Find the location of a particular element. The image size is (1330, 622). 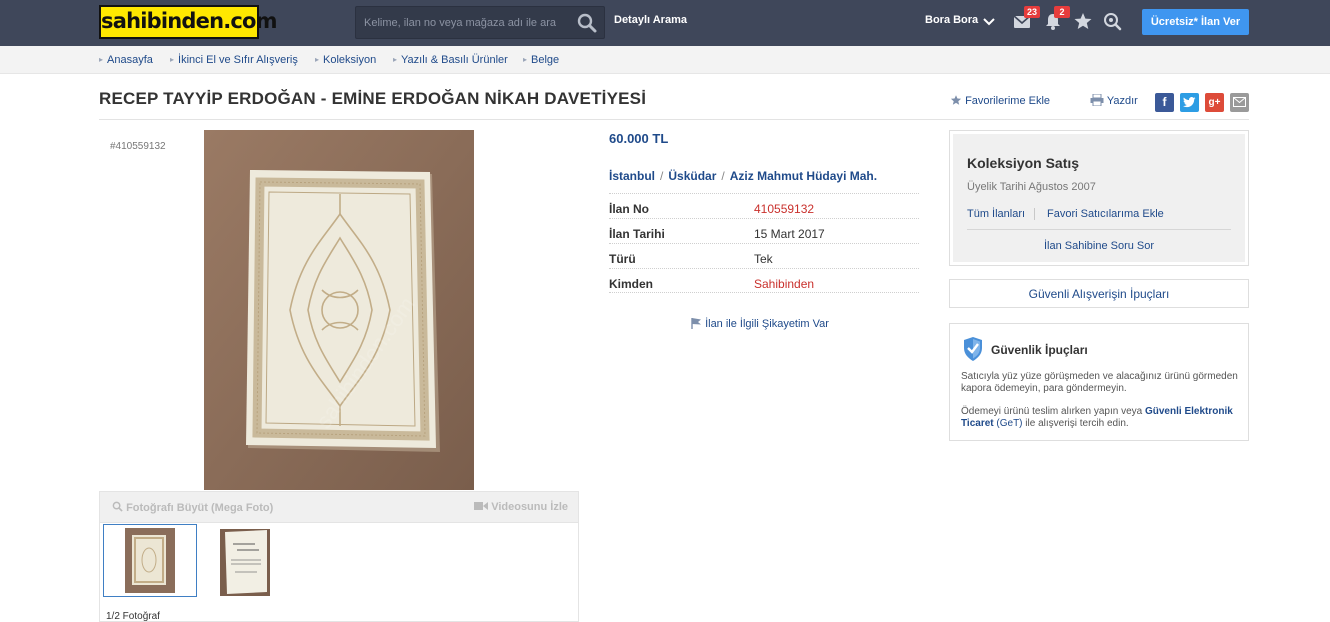

search-box is located at coordinates (480, 22).